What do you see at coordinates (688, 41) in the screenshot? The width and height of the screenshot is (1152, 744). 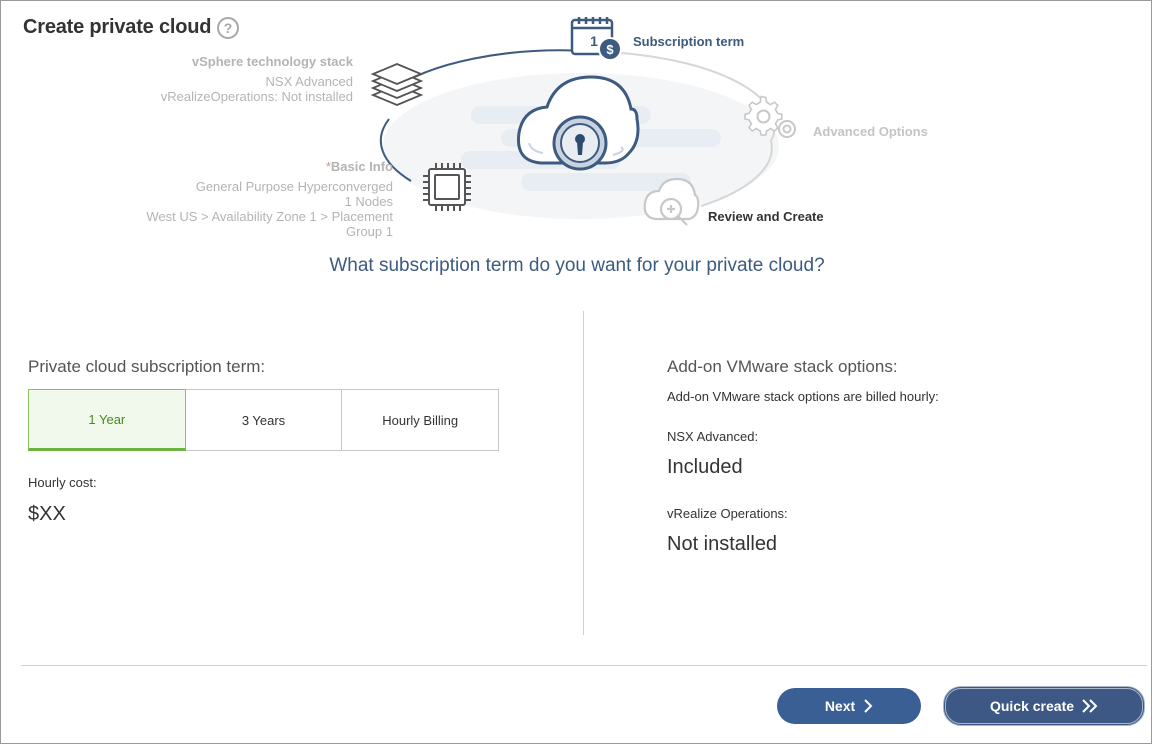 I see `step-subscription-term: Subscription term` at bounding box center [688, 41].